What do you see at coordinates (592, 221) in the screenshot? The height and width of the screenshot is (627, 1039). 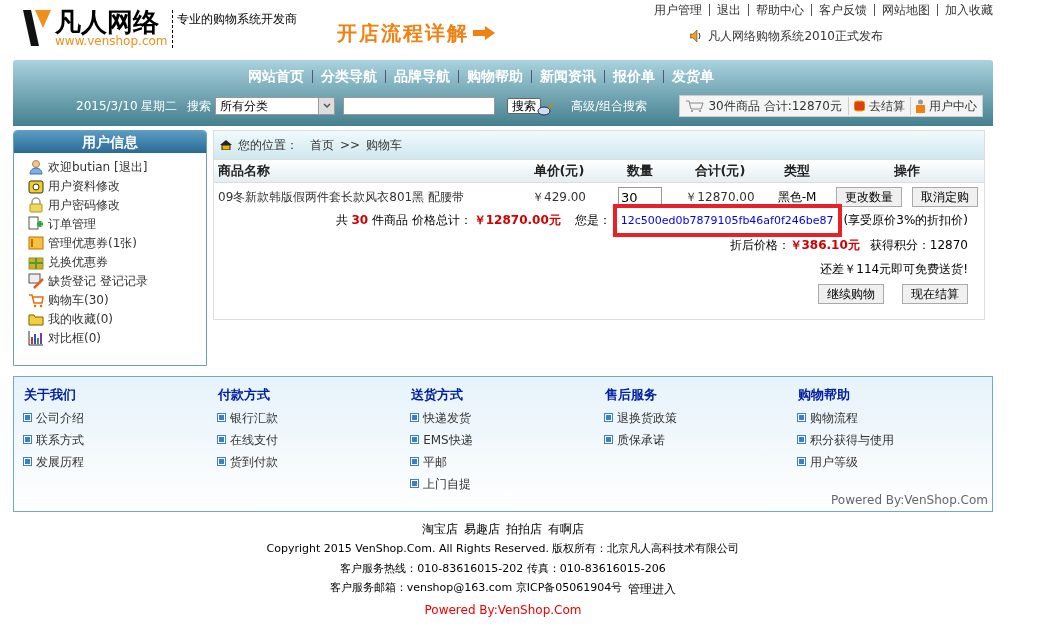 I see `member-label: 您是：` at bounding box center [592, 221].